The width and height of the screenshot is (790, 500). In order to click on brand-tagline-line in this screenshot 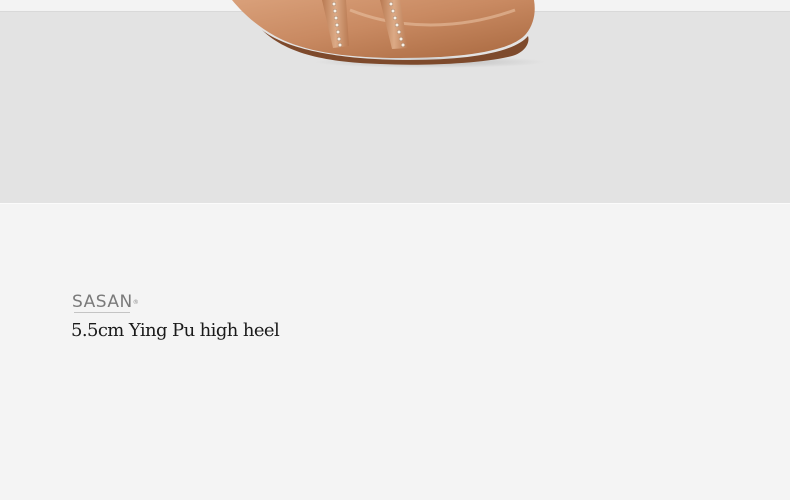, I will do `click(102, 312)`.